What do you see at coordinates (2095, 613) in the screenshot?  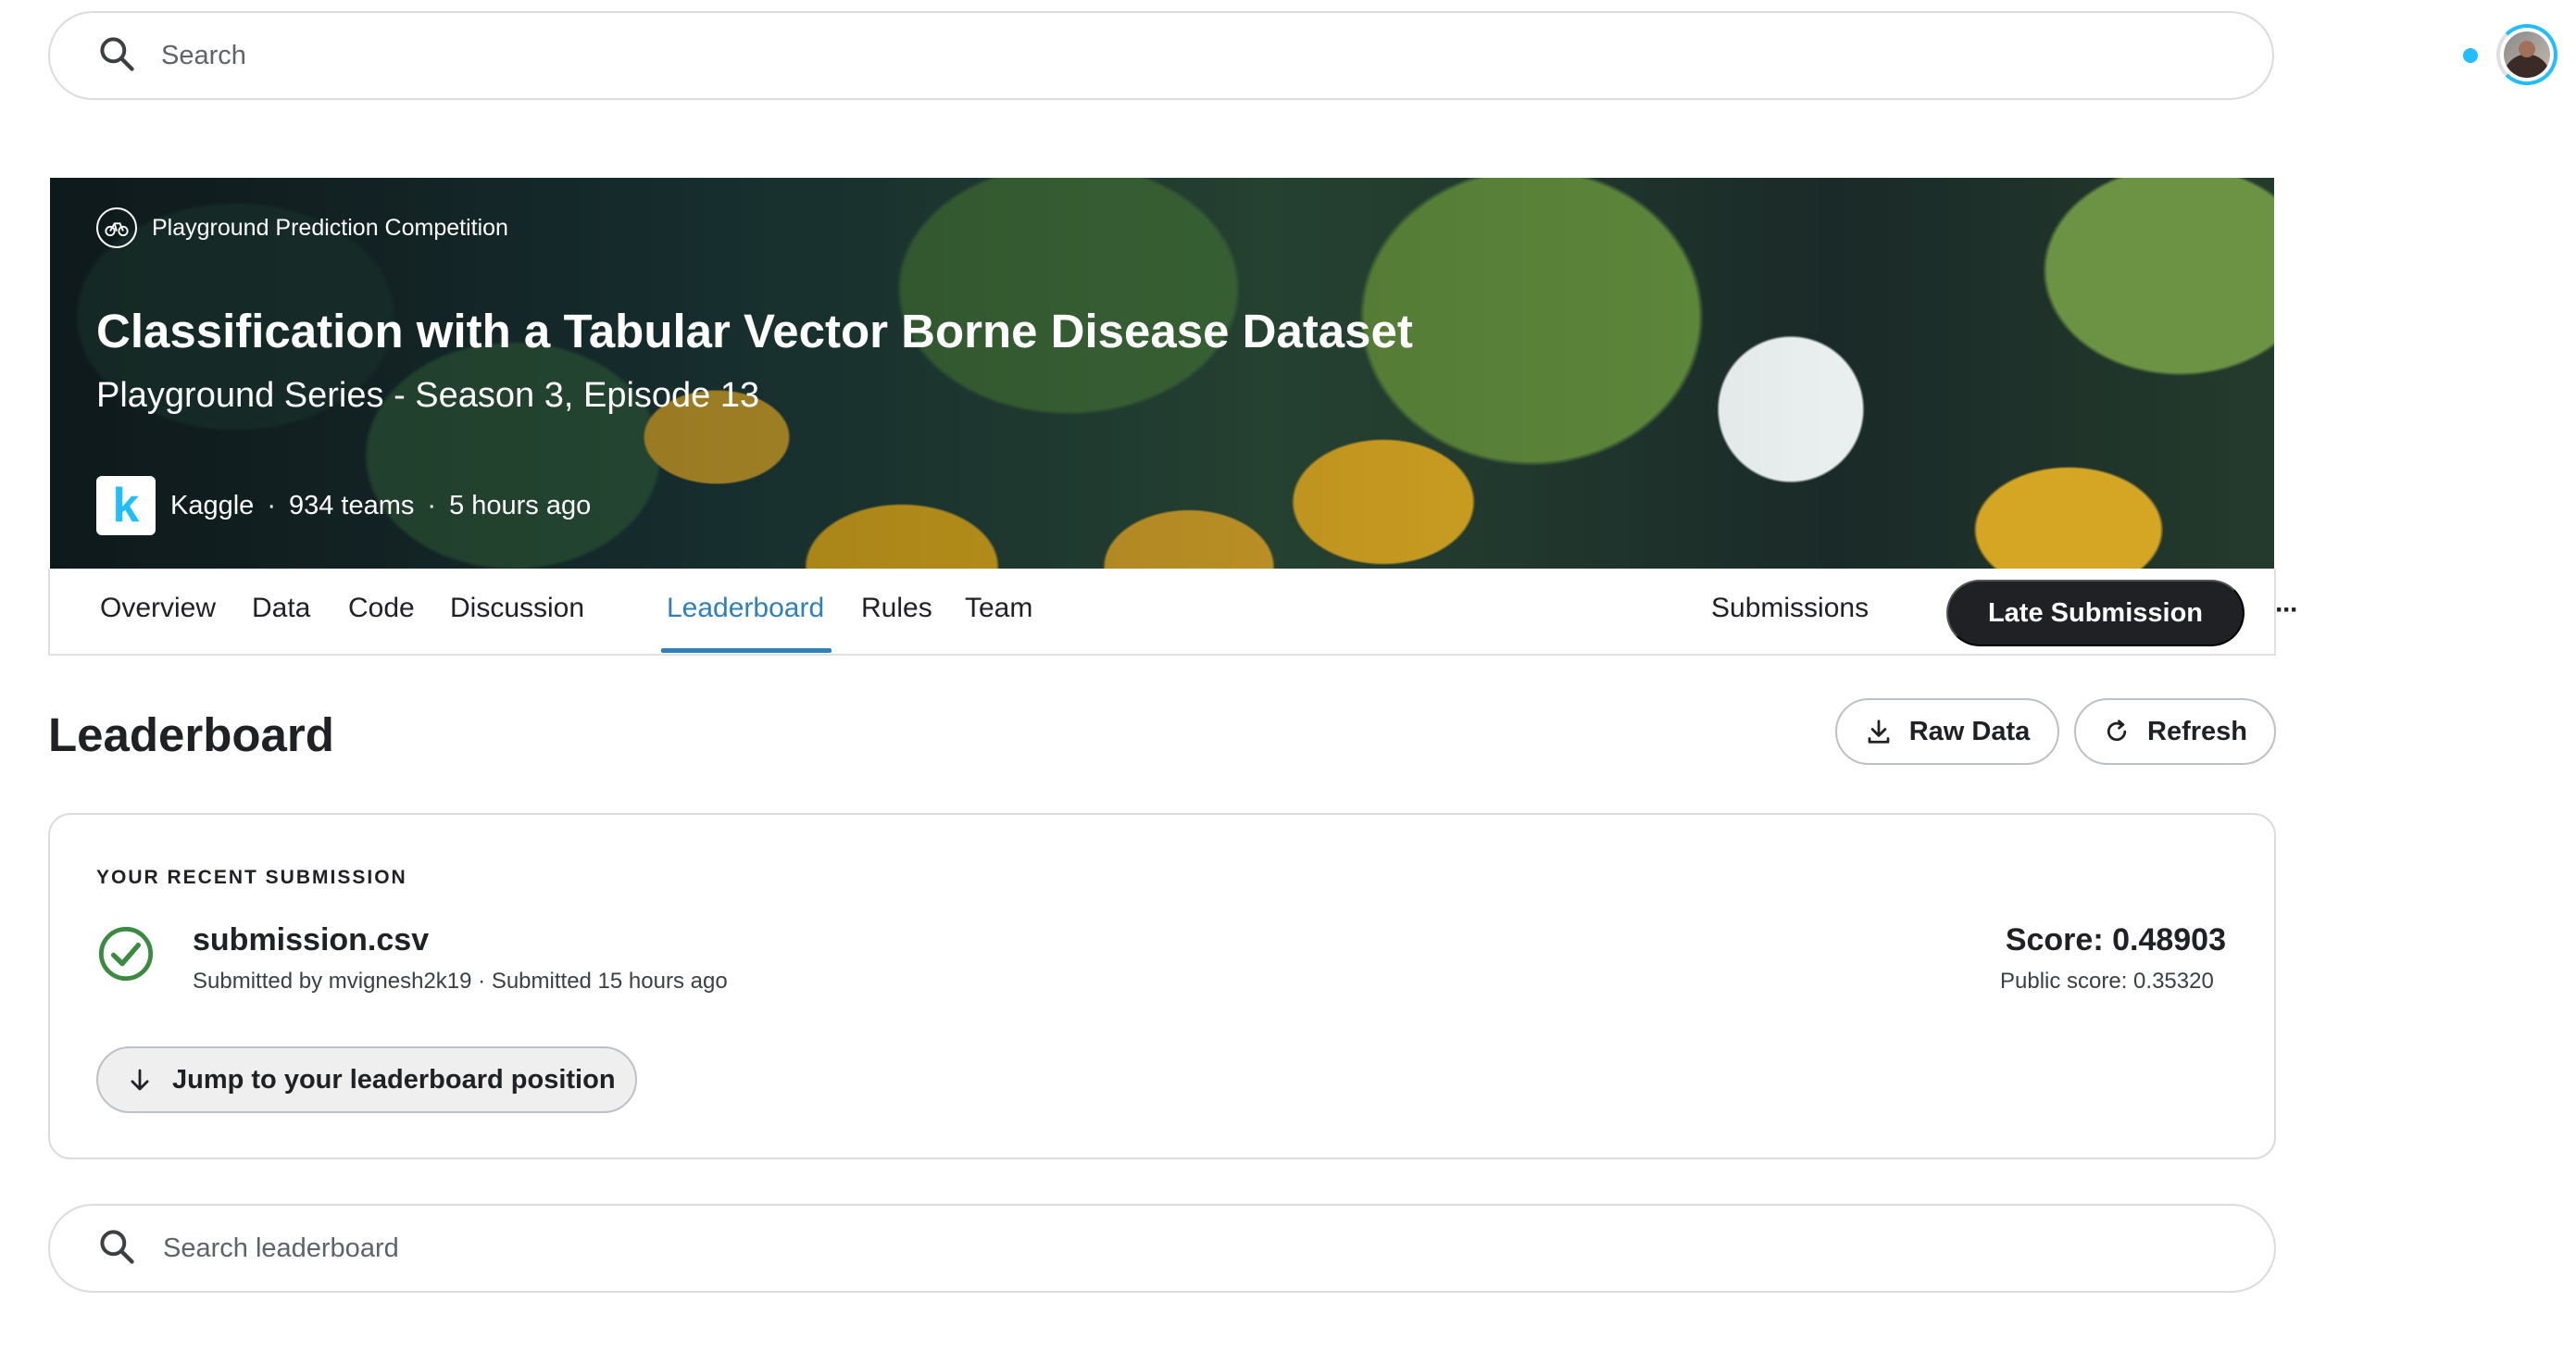 I see `late-submission-button: Late Submission` at bounding box center [2095, 613].